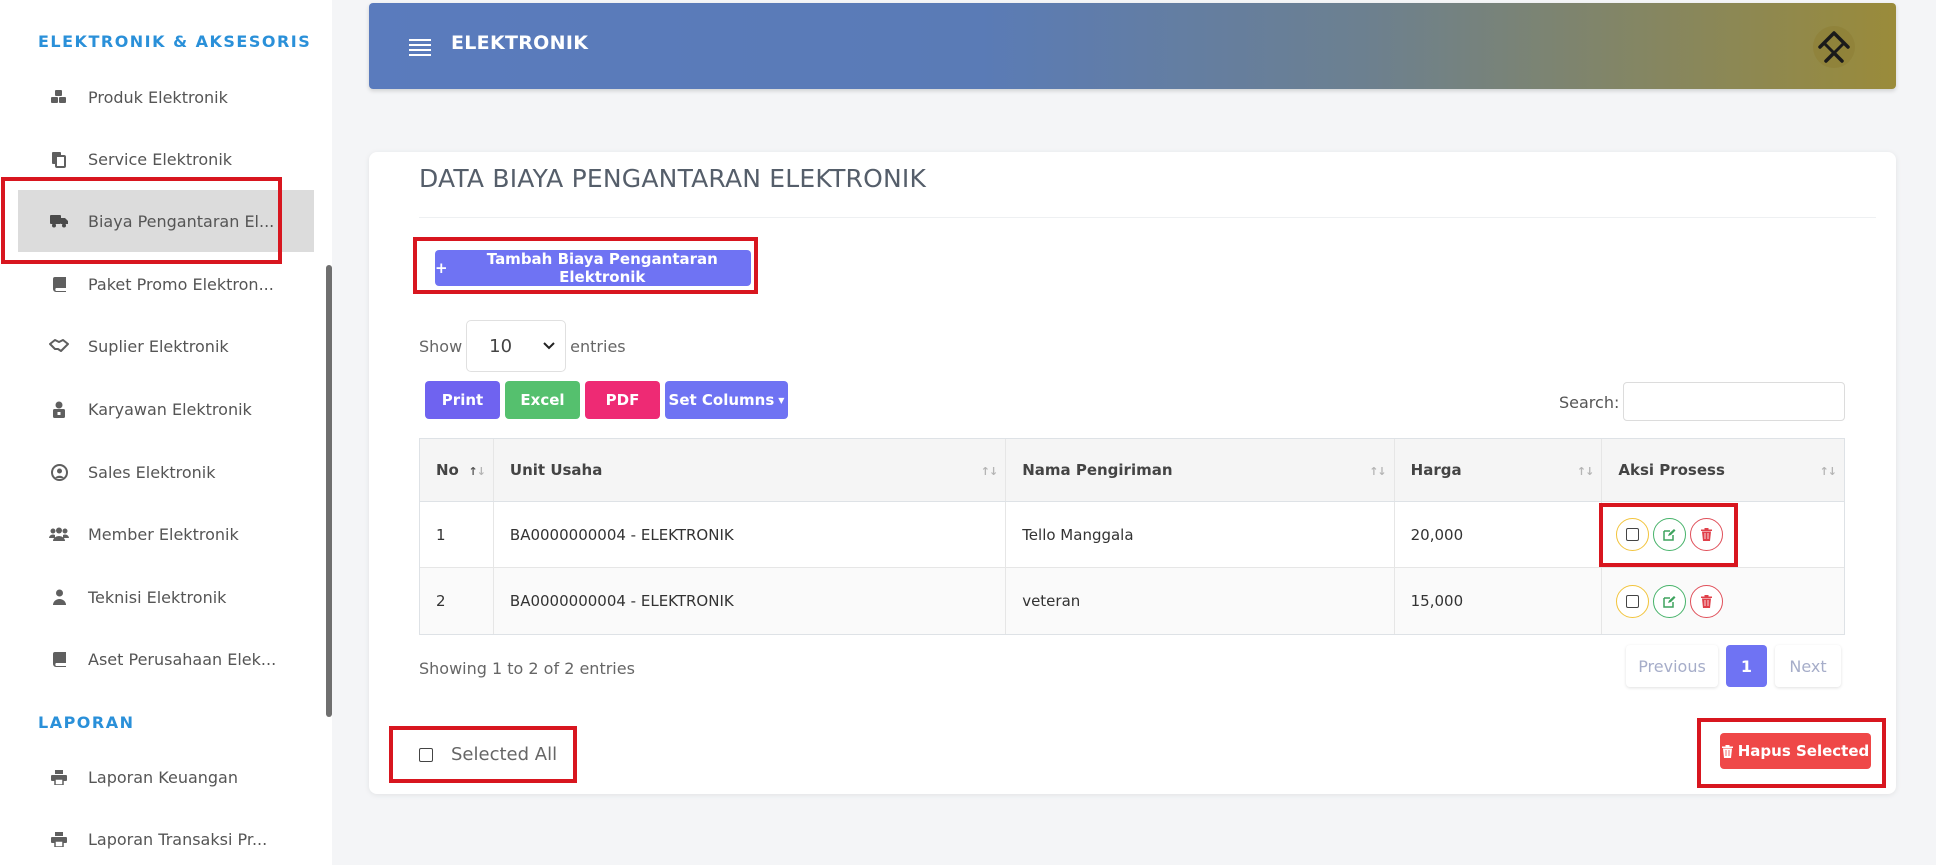  What do you see at coordinates (1200, 470) in the screenshot?
I see `column-header-nama-pengiriman: Nama Pengiriman ↑↓` at bounding box center [1200, 470].